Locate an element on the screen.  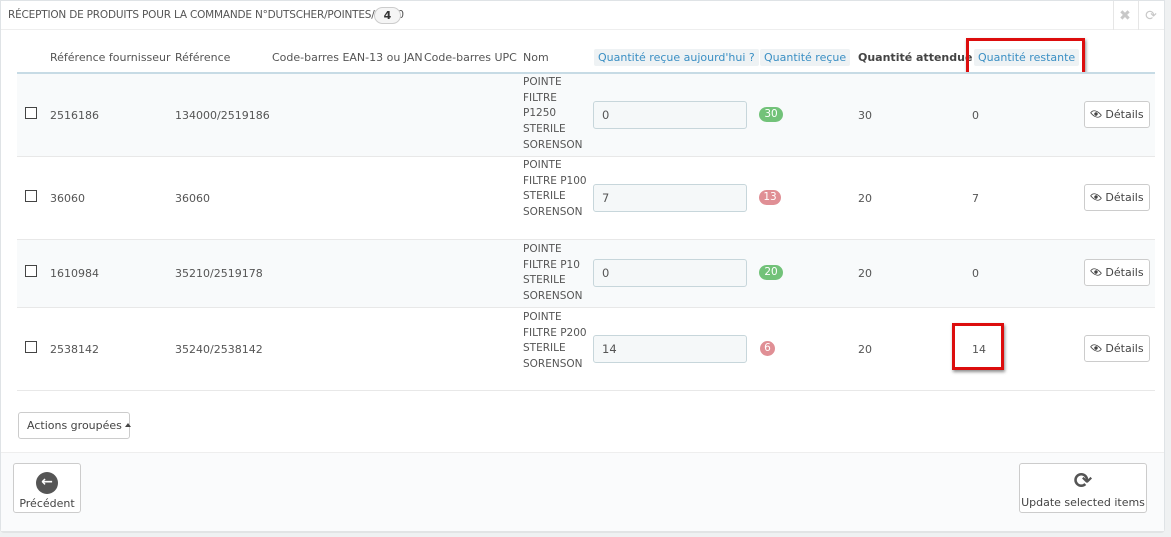
cell-supplier-ref: 2538142 is located at coordinates (74, 349).